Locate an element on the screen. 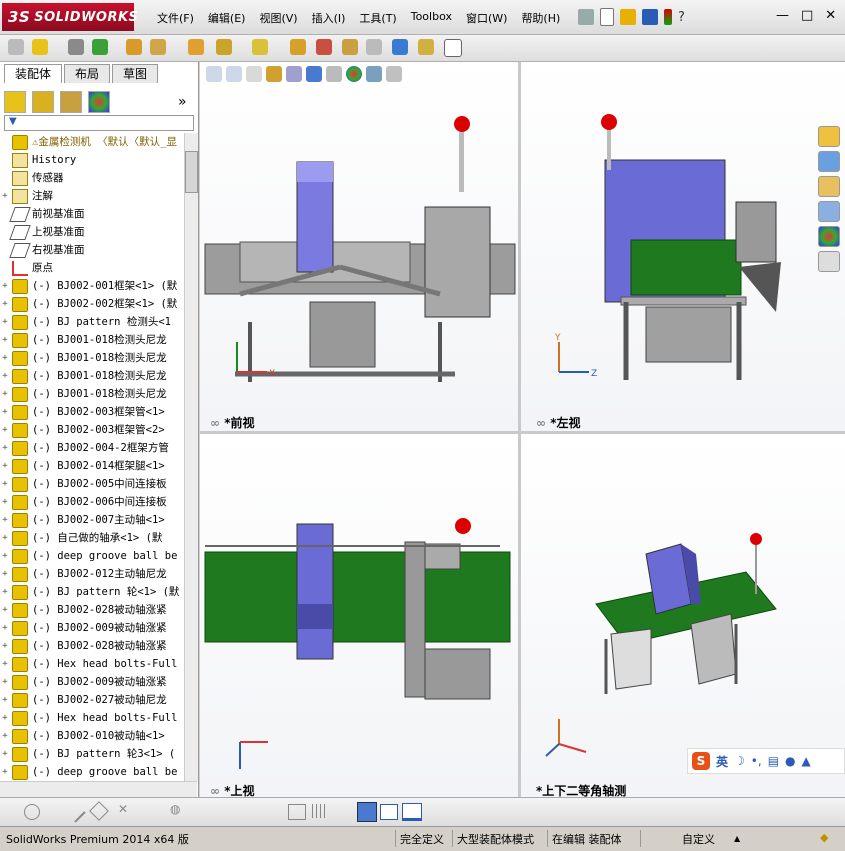 The image size is (845, 851). appearances-icon is located at coordinates (829, 236).